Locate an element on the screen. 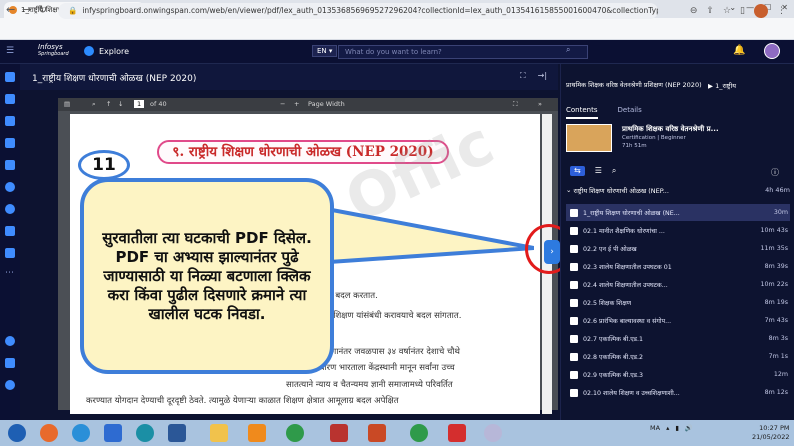 Image resolution: width=794 pixels, height=446 pixels. sidebar-toggle-icon: ▯ is located at coordinates (742, 11).